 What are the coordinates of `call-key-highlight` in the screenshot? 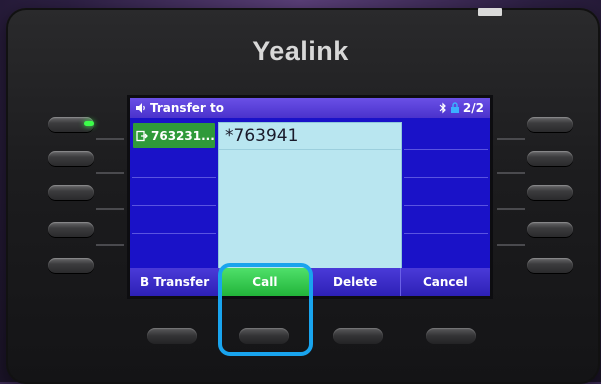 It's located at (265, 309).